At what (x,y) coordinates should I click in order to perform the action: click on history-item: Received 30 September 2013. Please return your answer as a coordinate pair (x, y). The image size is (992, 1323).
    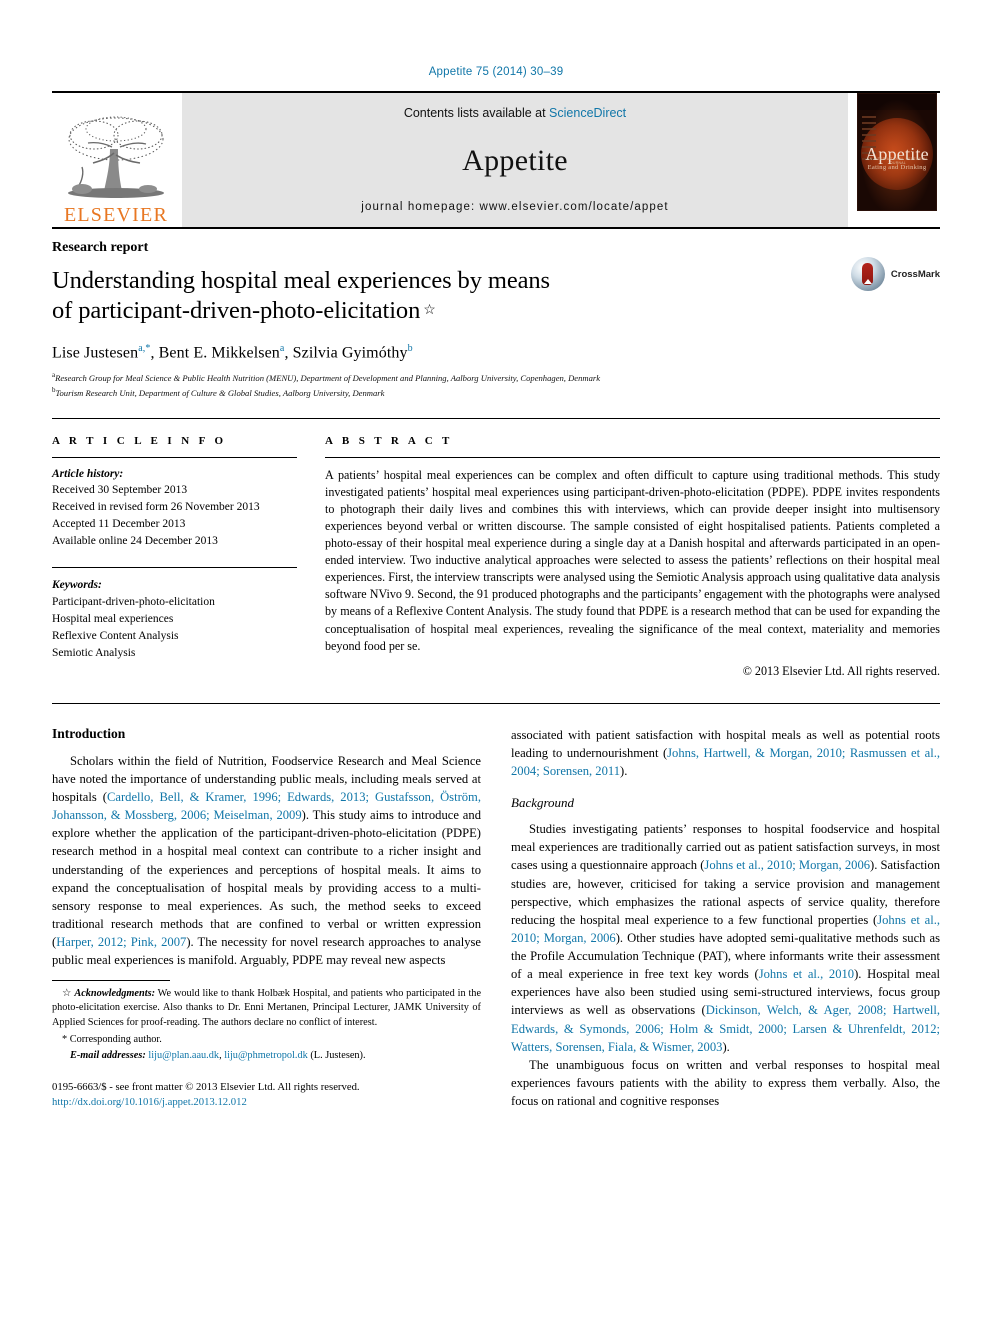
    Looking at the image, I should click on (120, 490).